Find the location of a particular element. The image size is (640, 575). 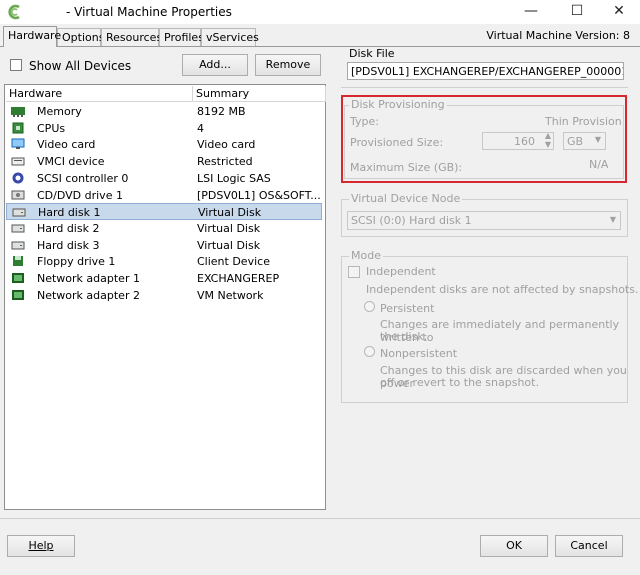

device-row: Floppy drive 1 Client Device is located at coordinates (164, 261).